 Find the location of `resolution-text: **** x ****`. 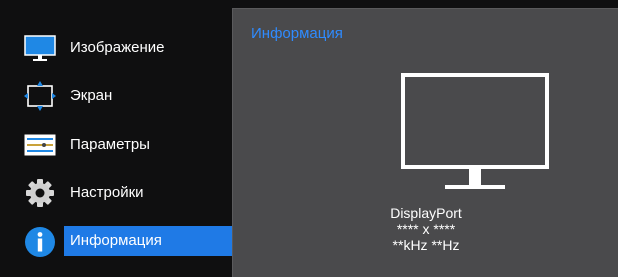

resolution-text: **** x **** is located at coordinates (426, 229).